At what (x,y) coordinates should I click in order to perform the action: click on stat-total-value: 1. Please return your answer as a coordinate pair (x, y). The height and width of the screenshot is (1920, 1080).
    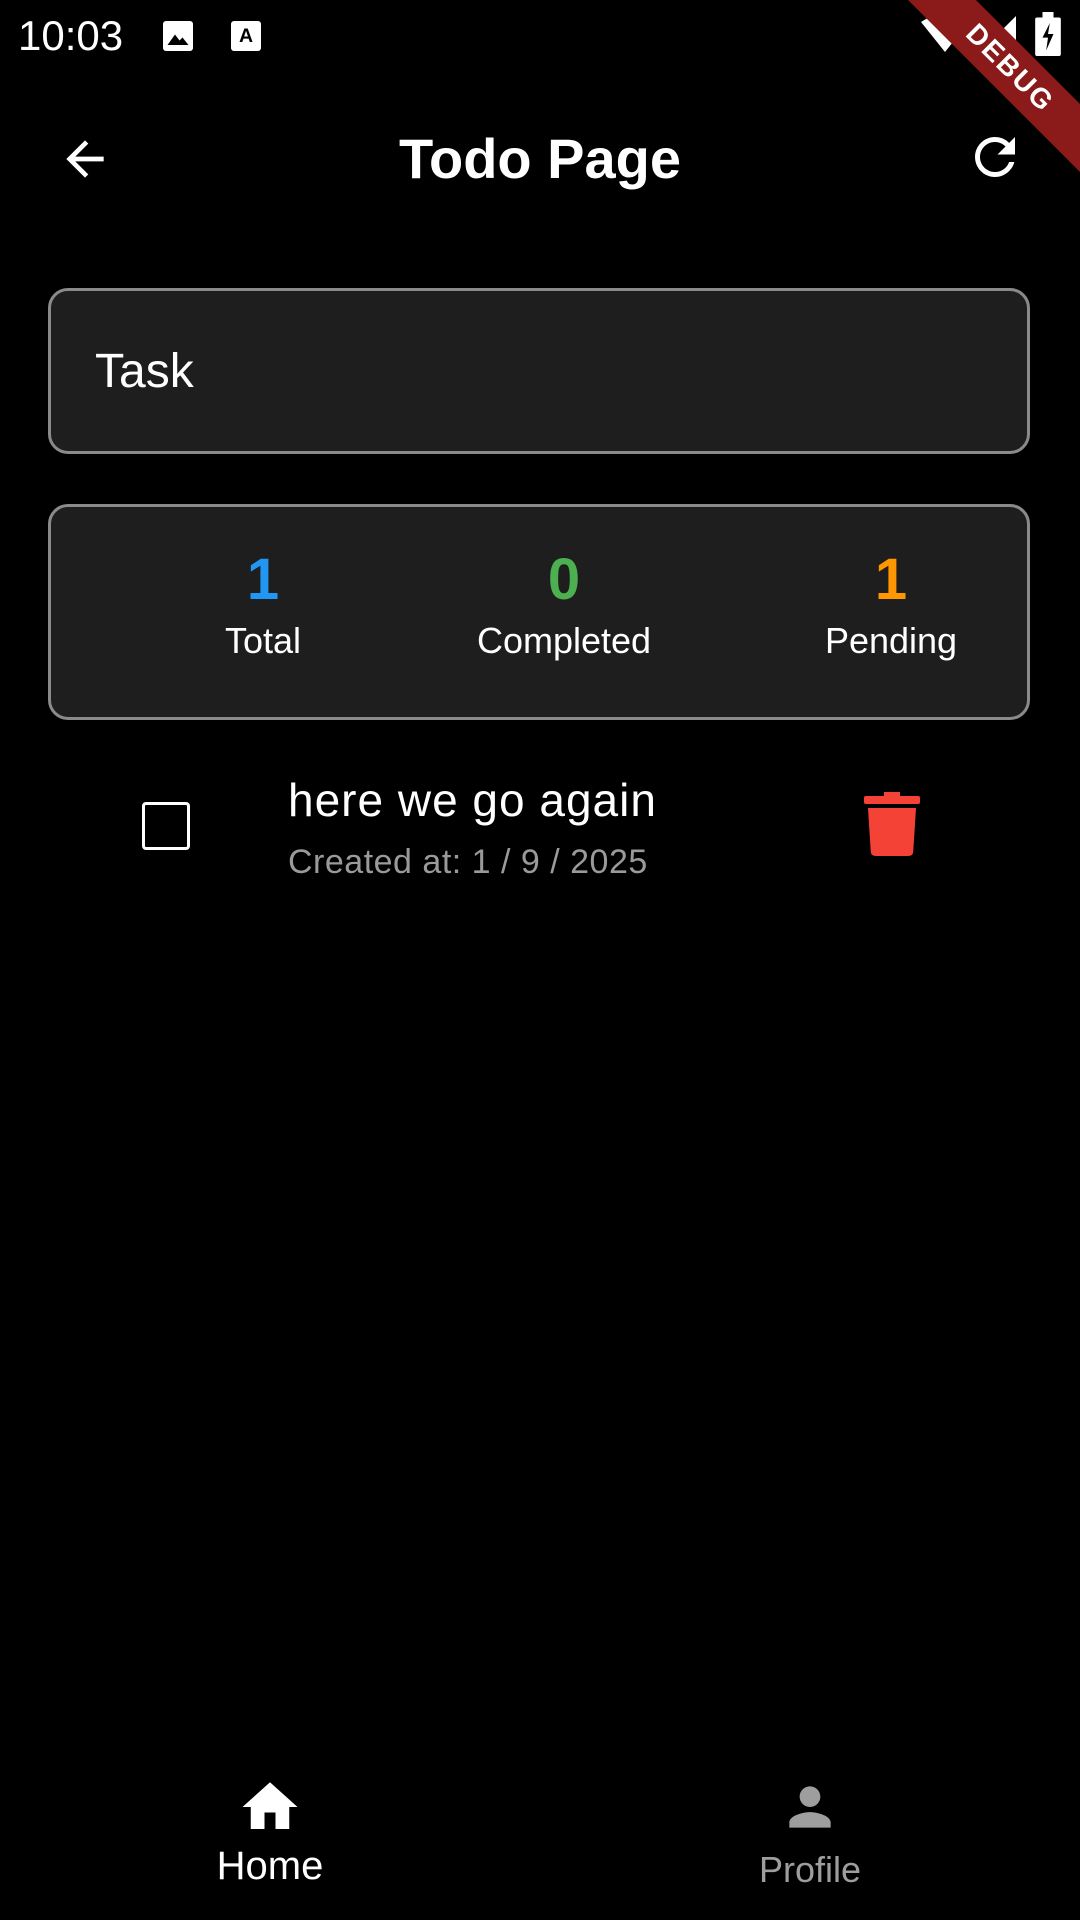
    Looking at the image, I should click on (263, 579).